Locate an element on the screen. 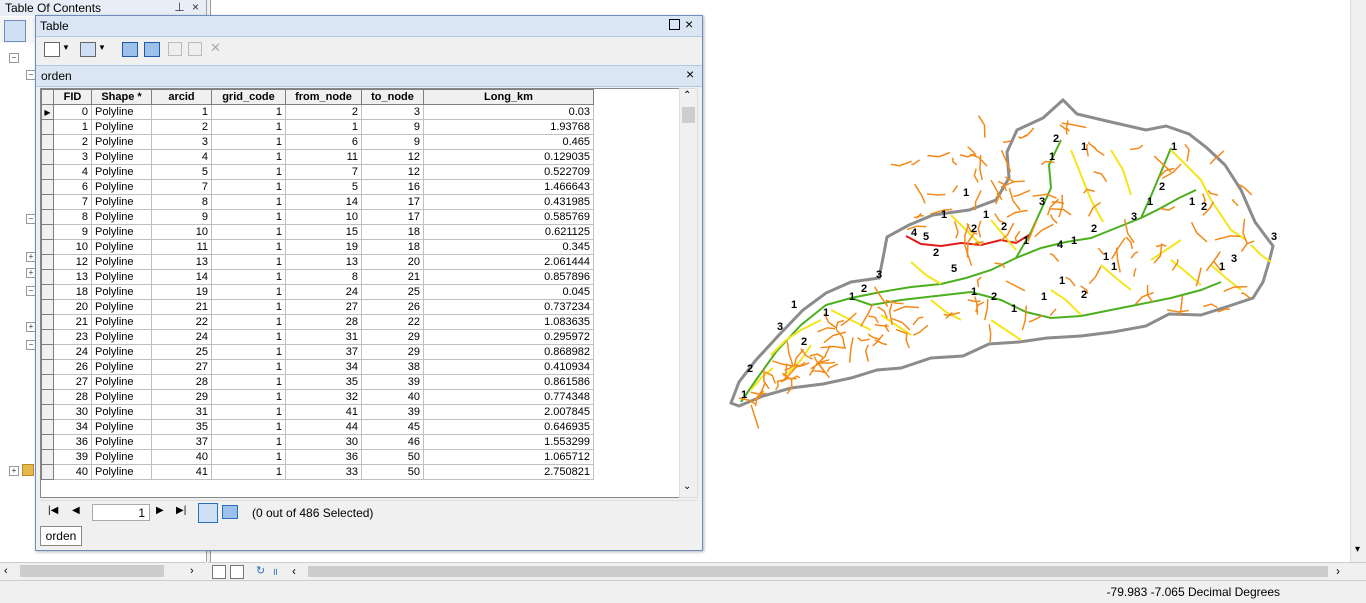  table-row: 8 Polyline 9 1 10 17 0.585769 is located at coordinates (317, 217).